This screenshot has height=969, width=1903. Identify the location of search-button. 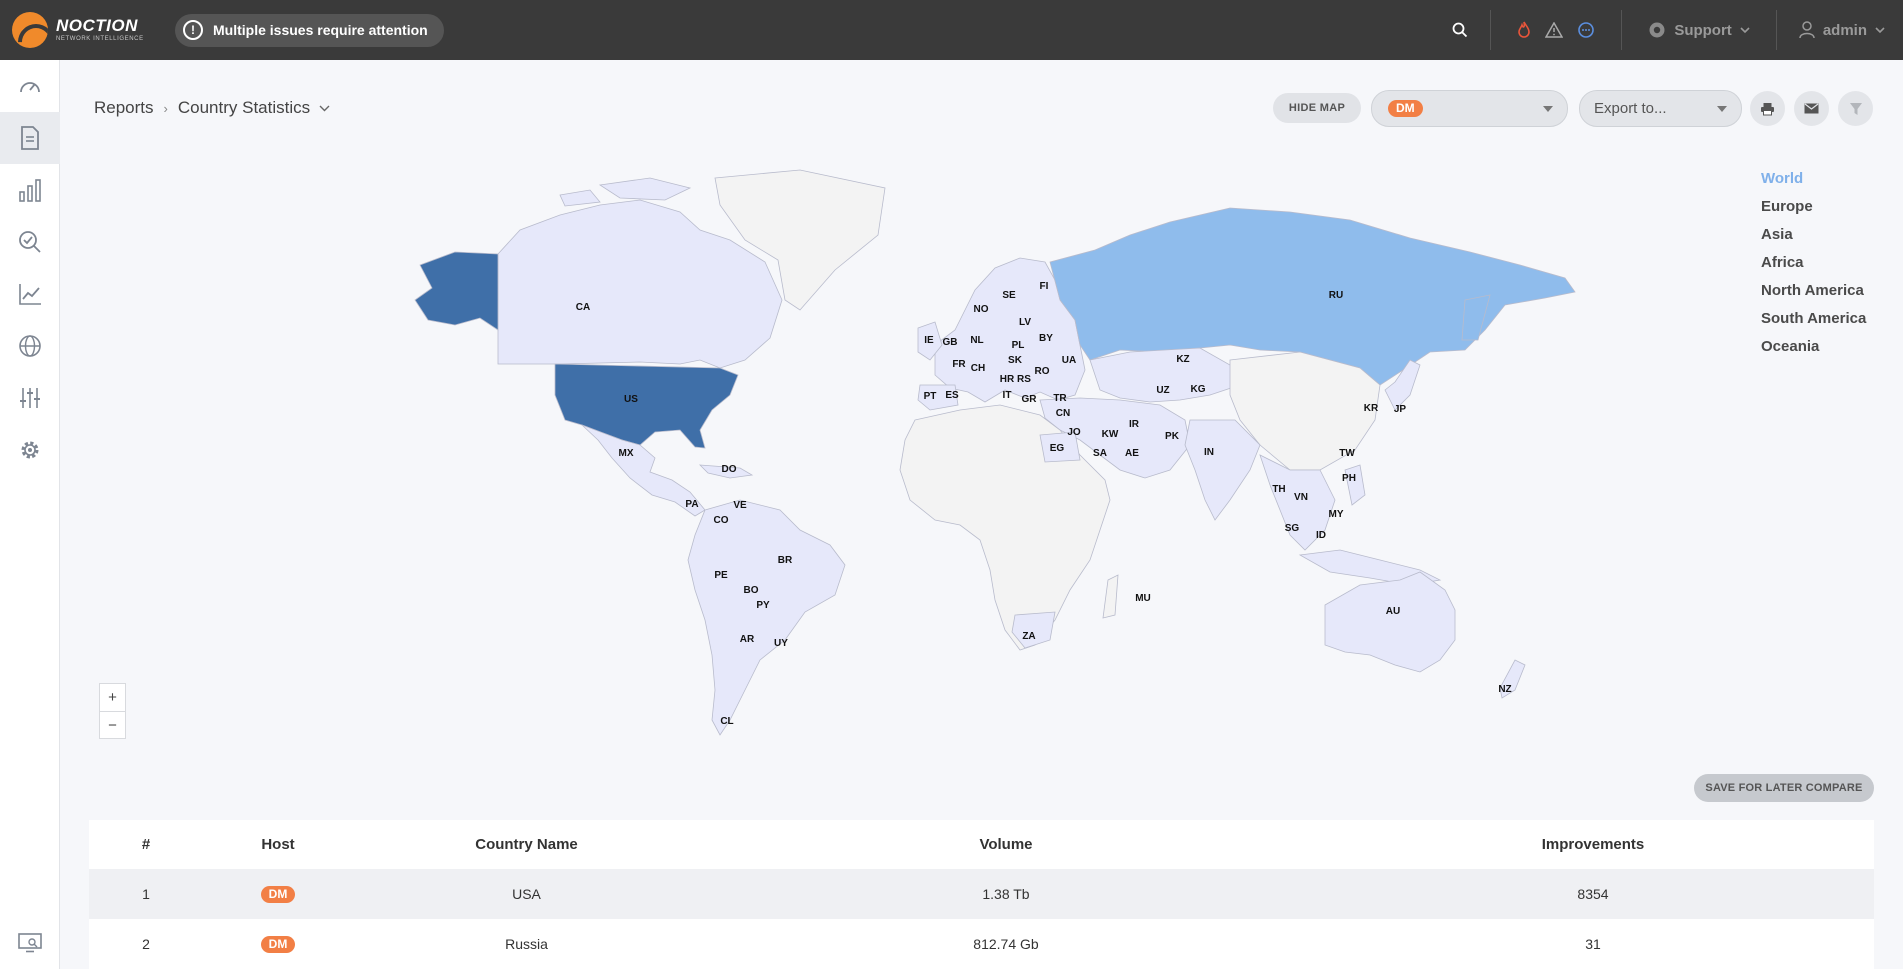
(1460, 30).